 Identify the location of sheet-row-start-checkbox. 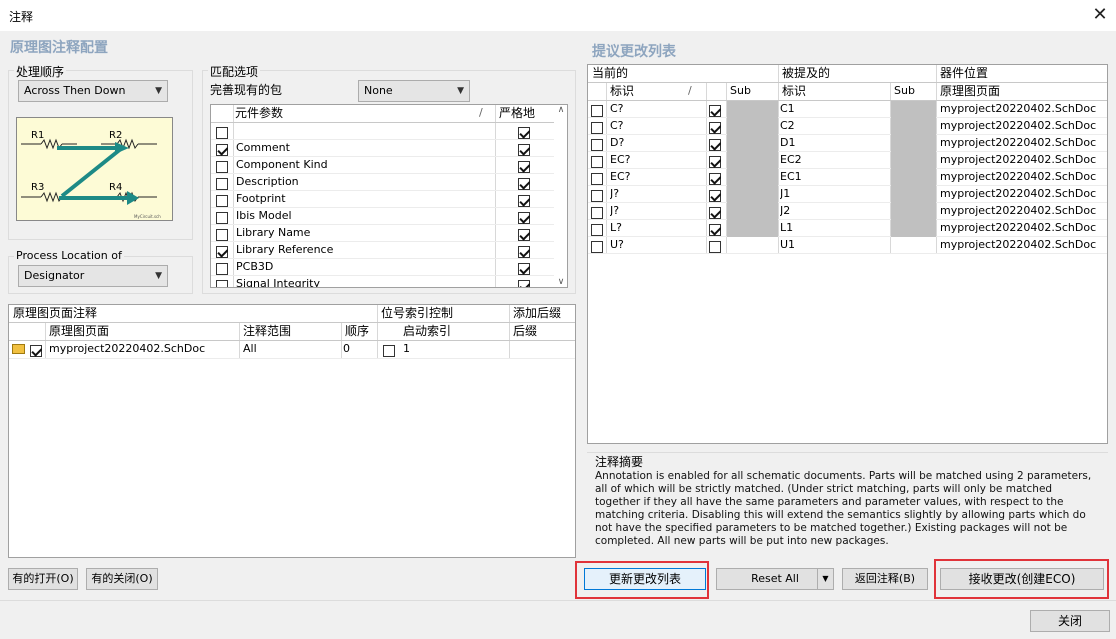
(389, 351).